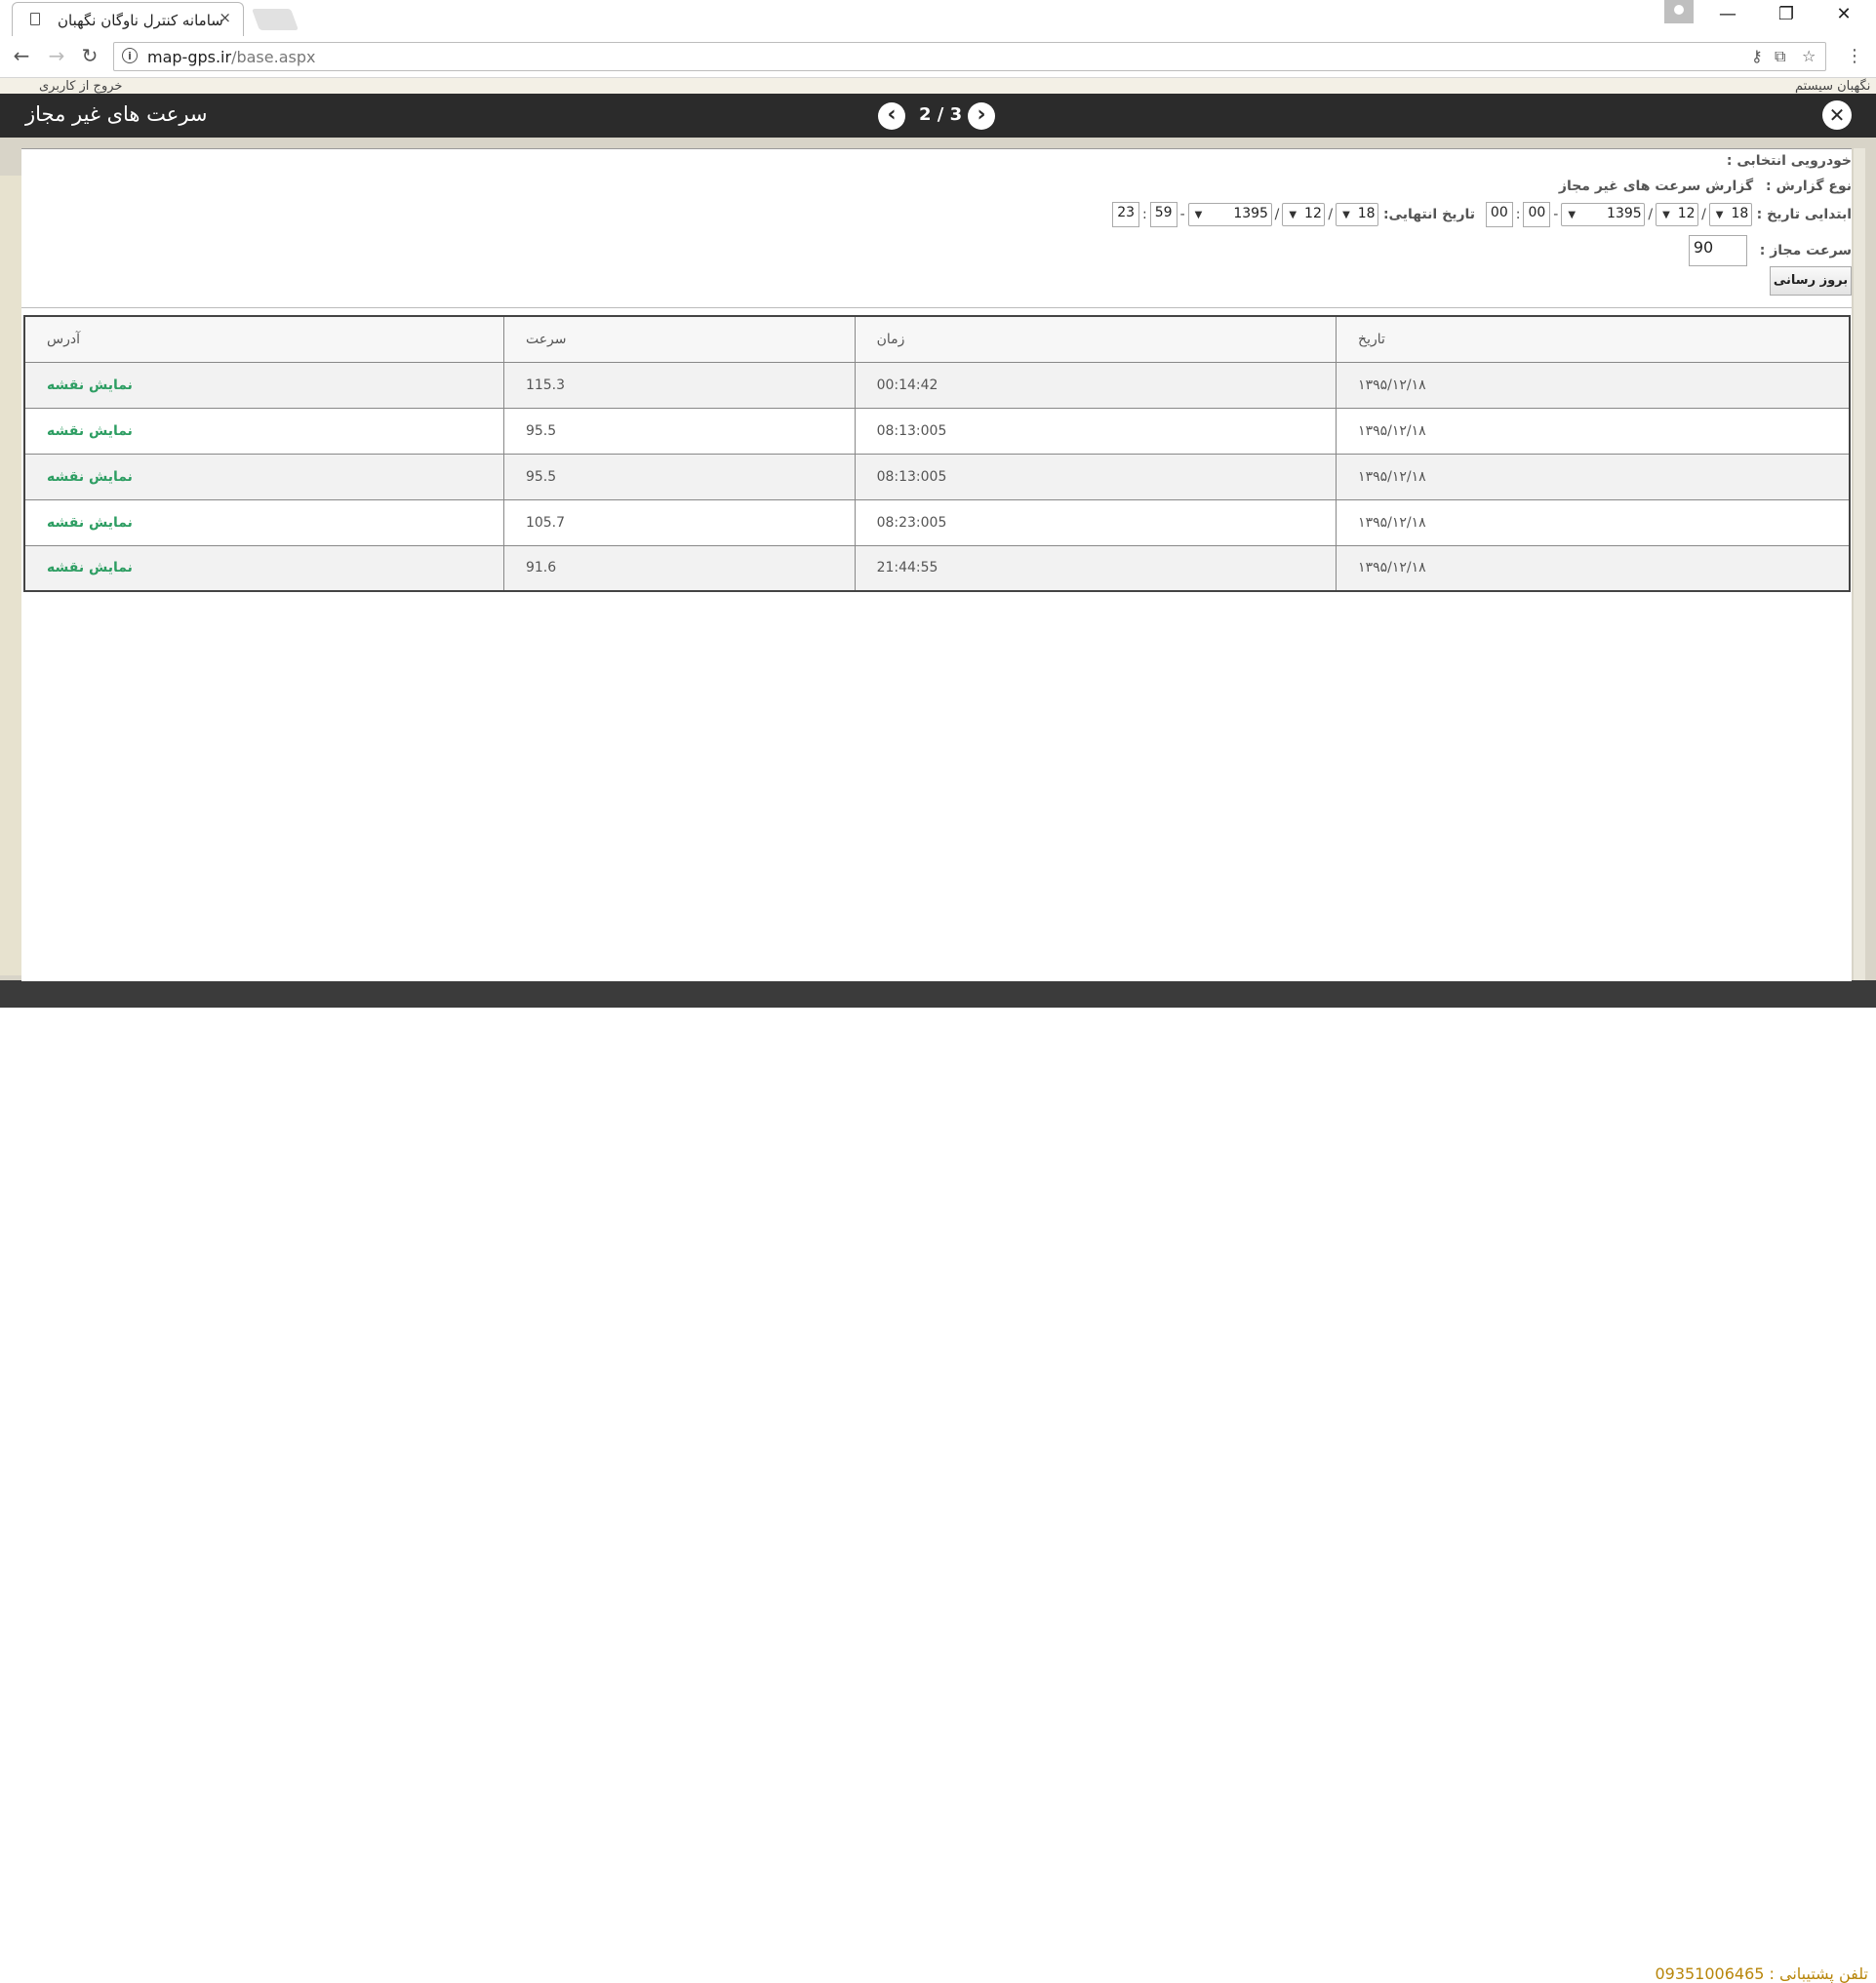 The height and width of the screenshot is (1983, 1876). I want to click on header-speed: سرعت, so click(679, 339).